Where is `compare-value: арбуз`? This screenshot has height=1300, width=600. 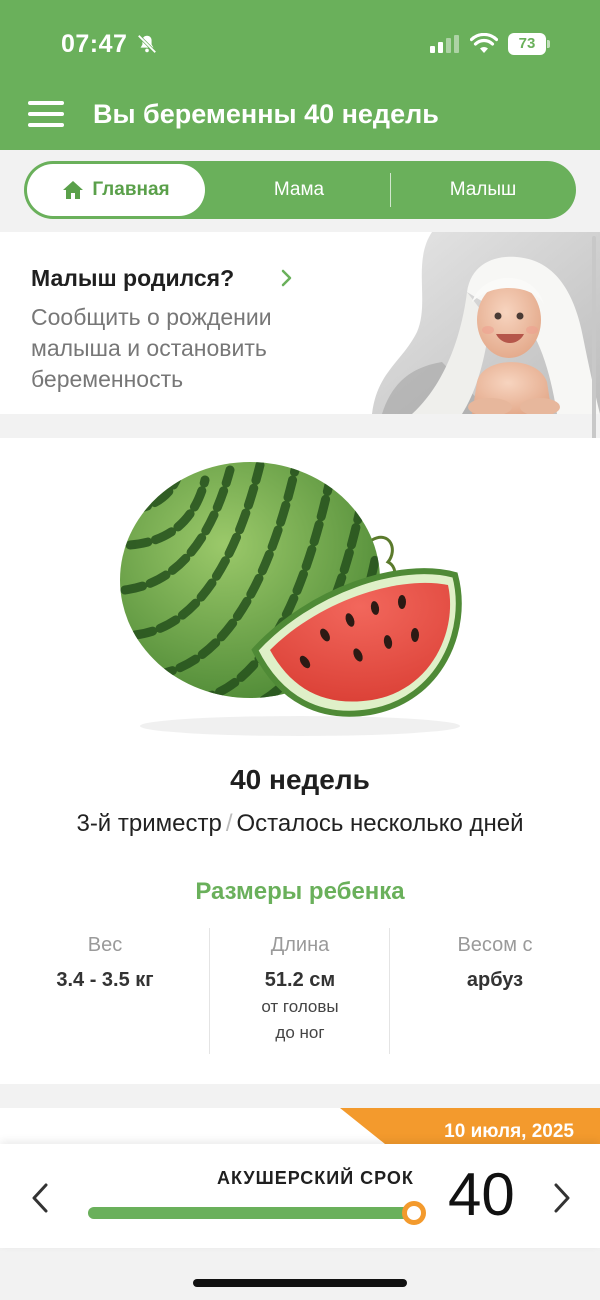
compare-value: арбуз is located at coordinates (495, 980).